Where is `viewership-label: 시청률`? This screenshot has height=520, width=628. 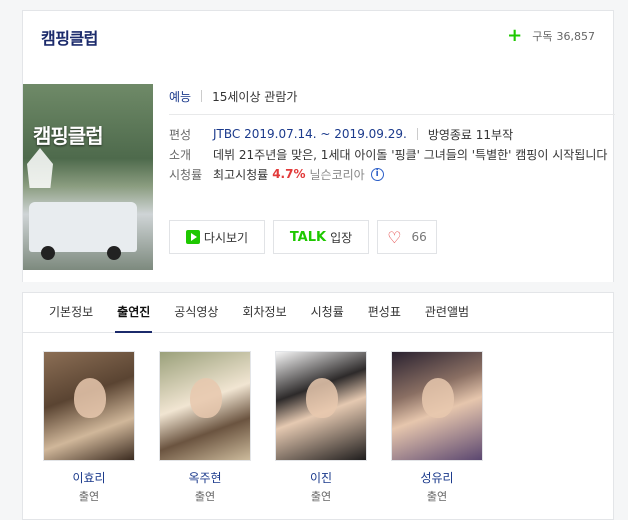 viewership-label: 시청률 is located at coordinates (186, 174).